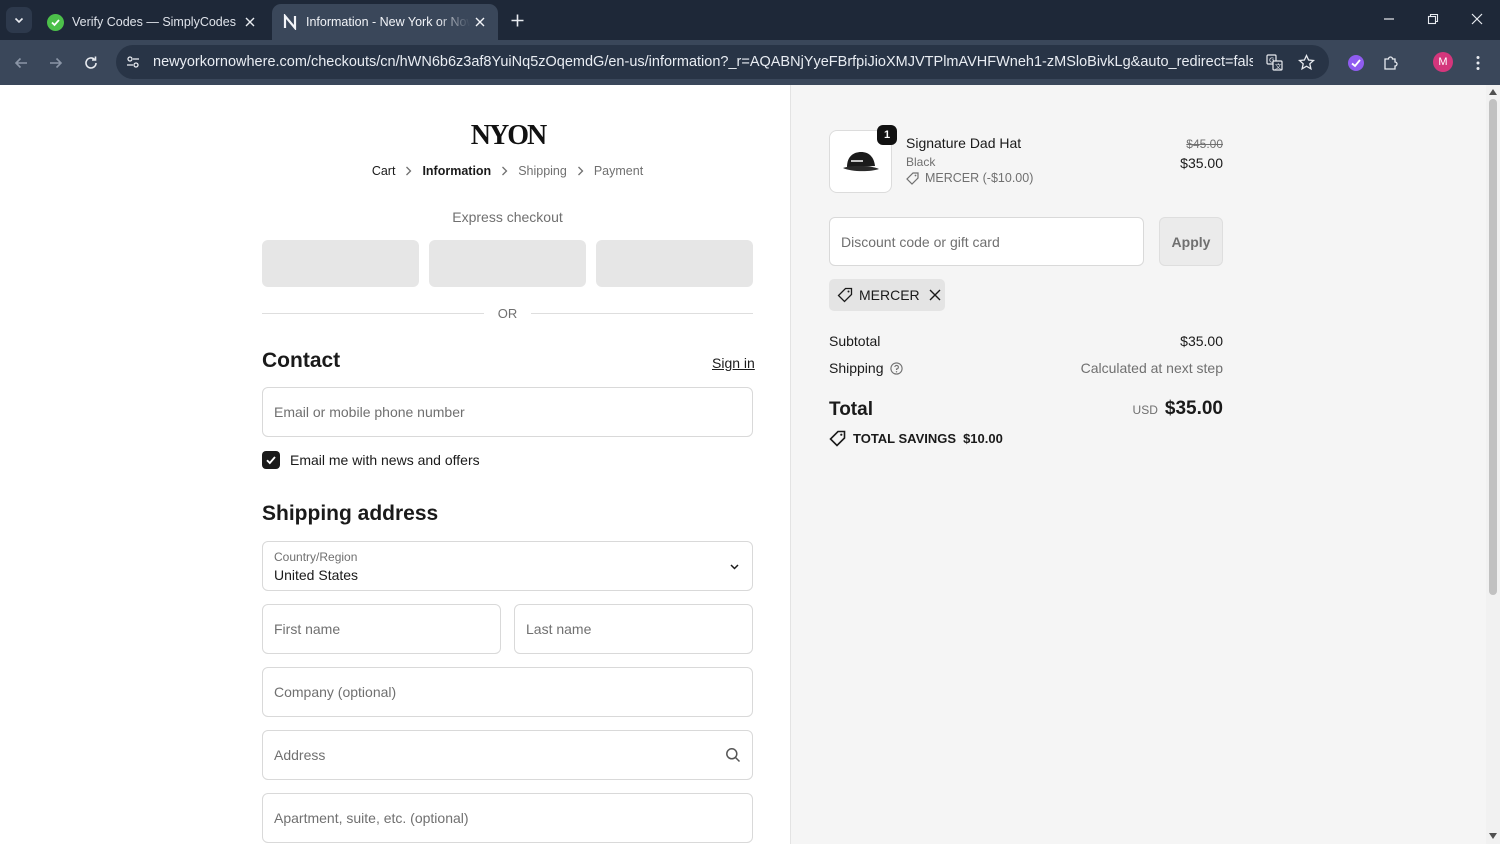 This screenshot has height=844, width=1500. I want to click on contact-heading: Contact, so click(301, 360).